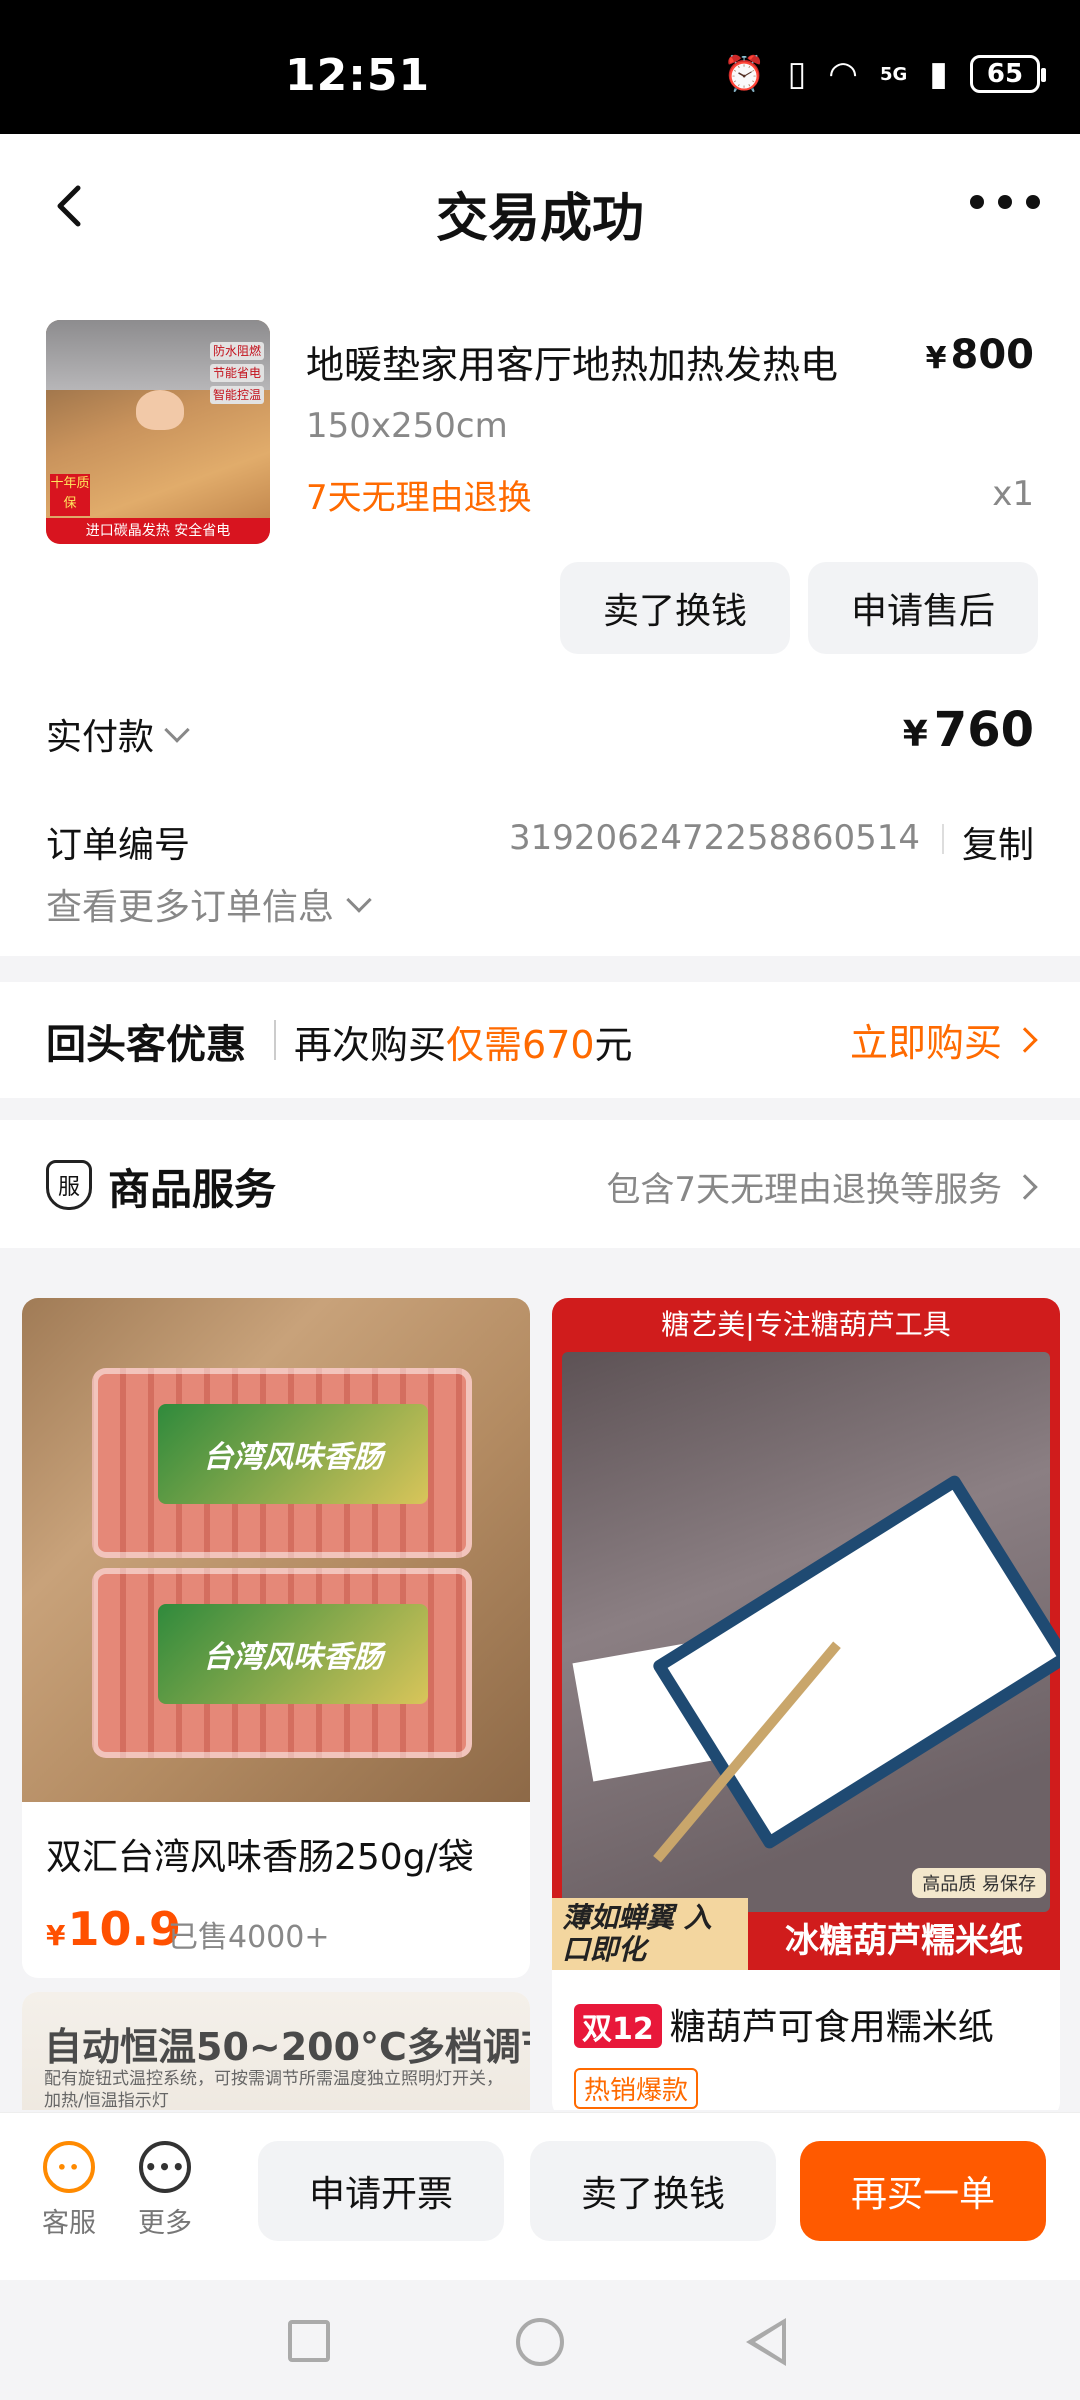 The height and width of the screenshot is (2400, 1080). Describe the element at coordinates (979, 355) in the screenshot. I see `product-price: ¥800` at that location.